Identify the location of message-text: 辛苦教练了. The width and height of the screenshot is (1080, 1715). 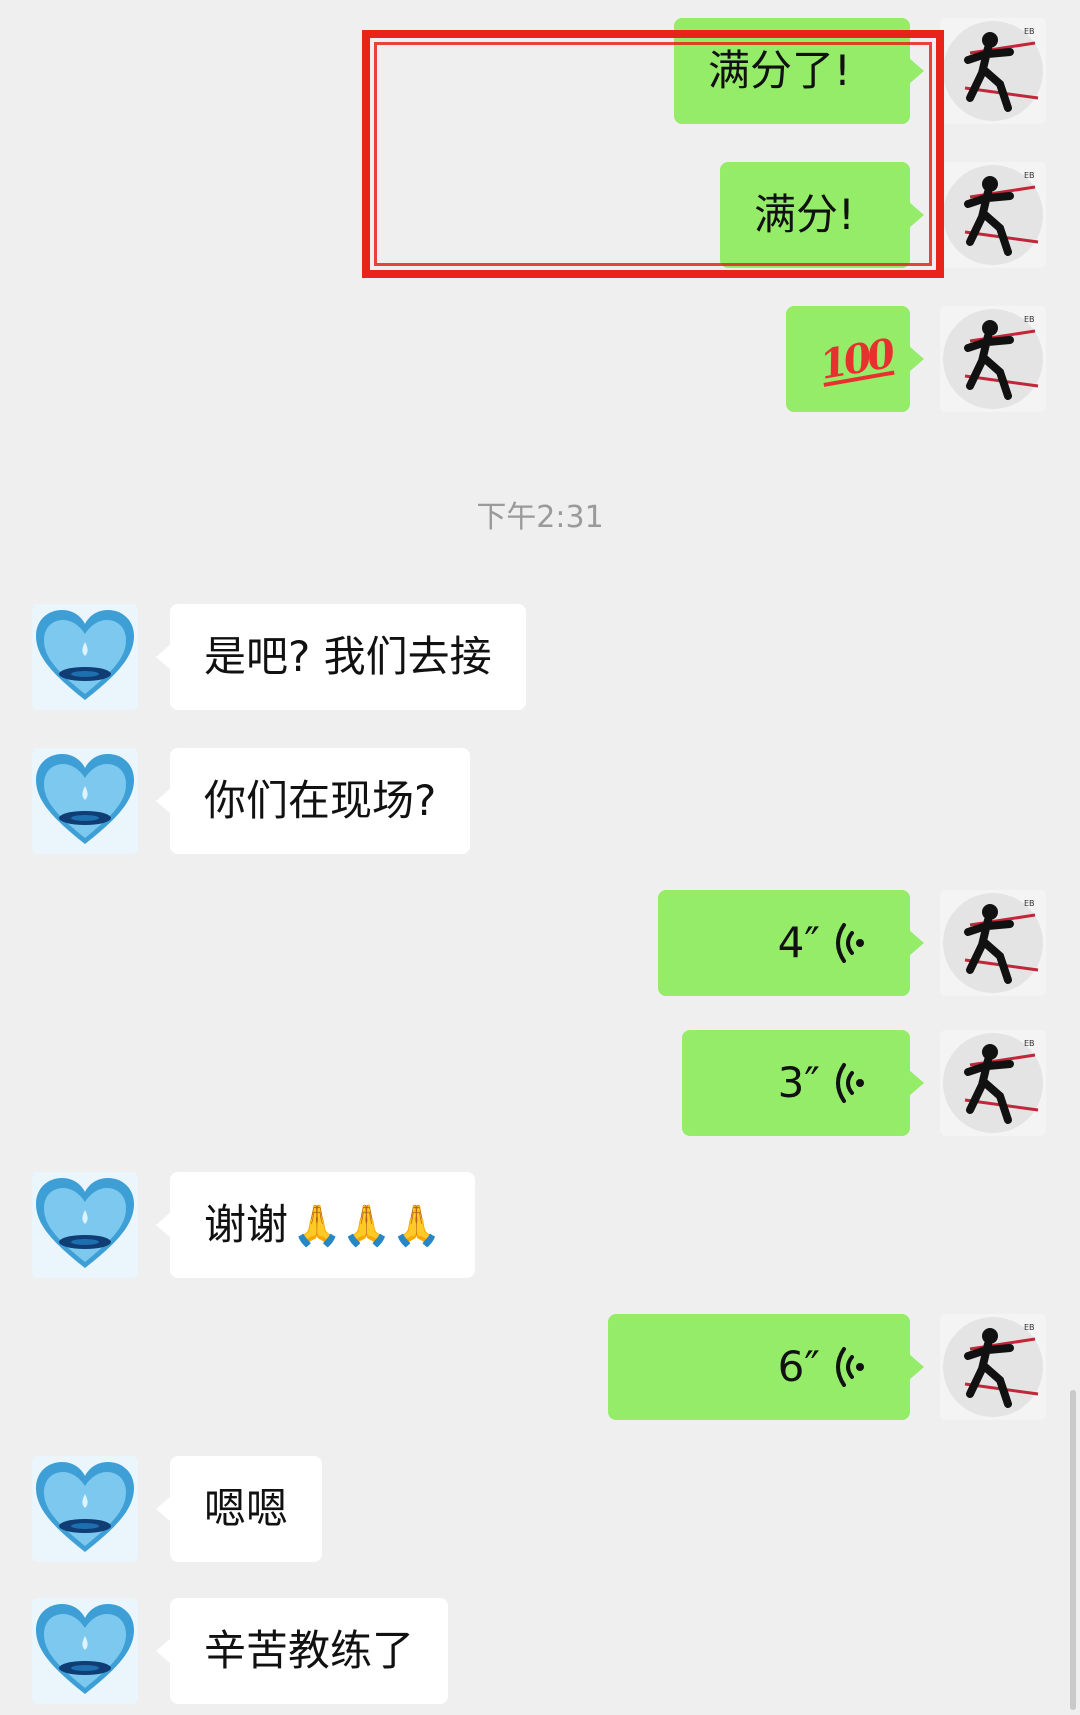
(309, 1650).